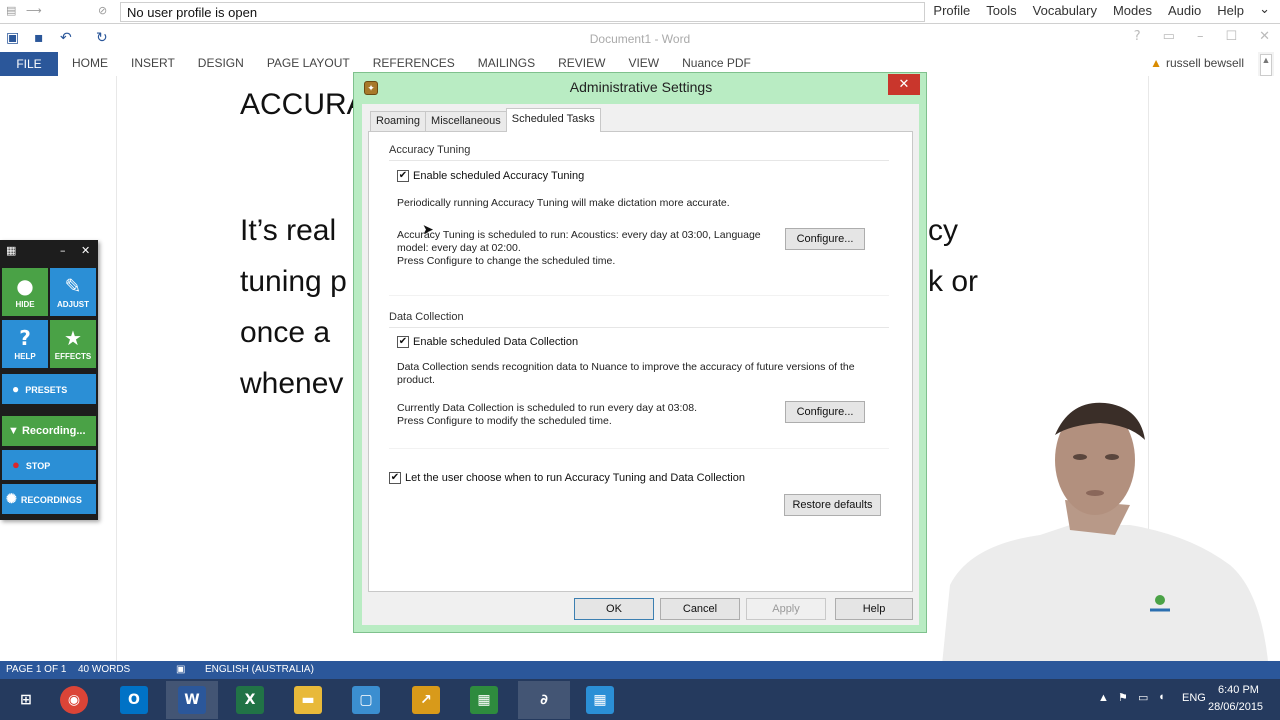  What do you see at coordinates (506, 63) in the screenshot?
I see `tab-mailings: MAILINGS` at bounding box center [506, 63].